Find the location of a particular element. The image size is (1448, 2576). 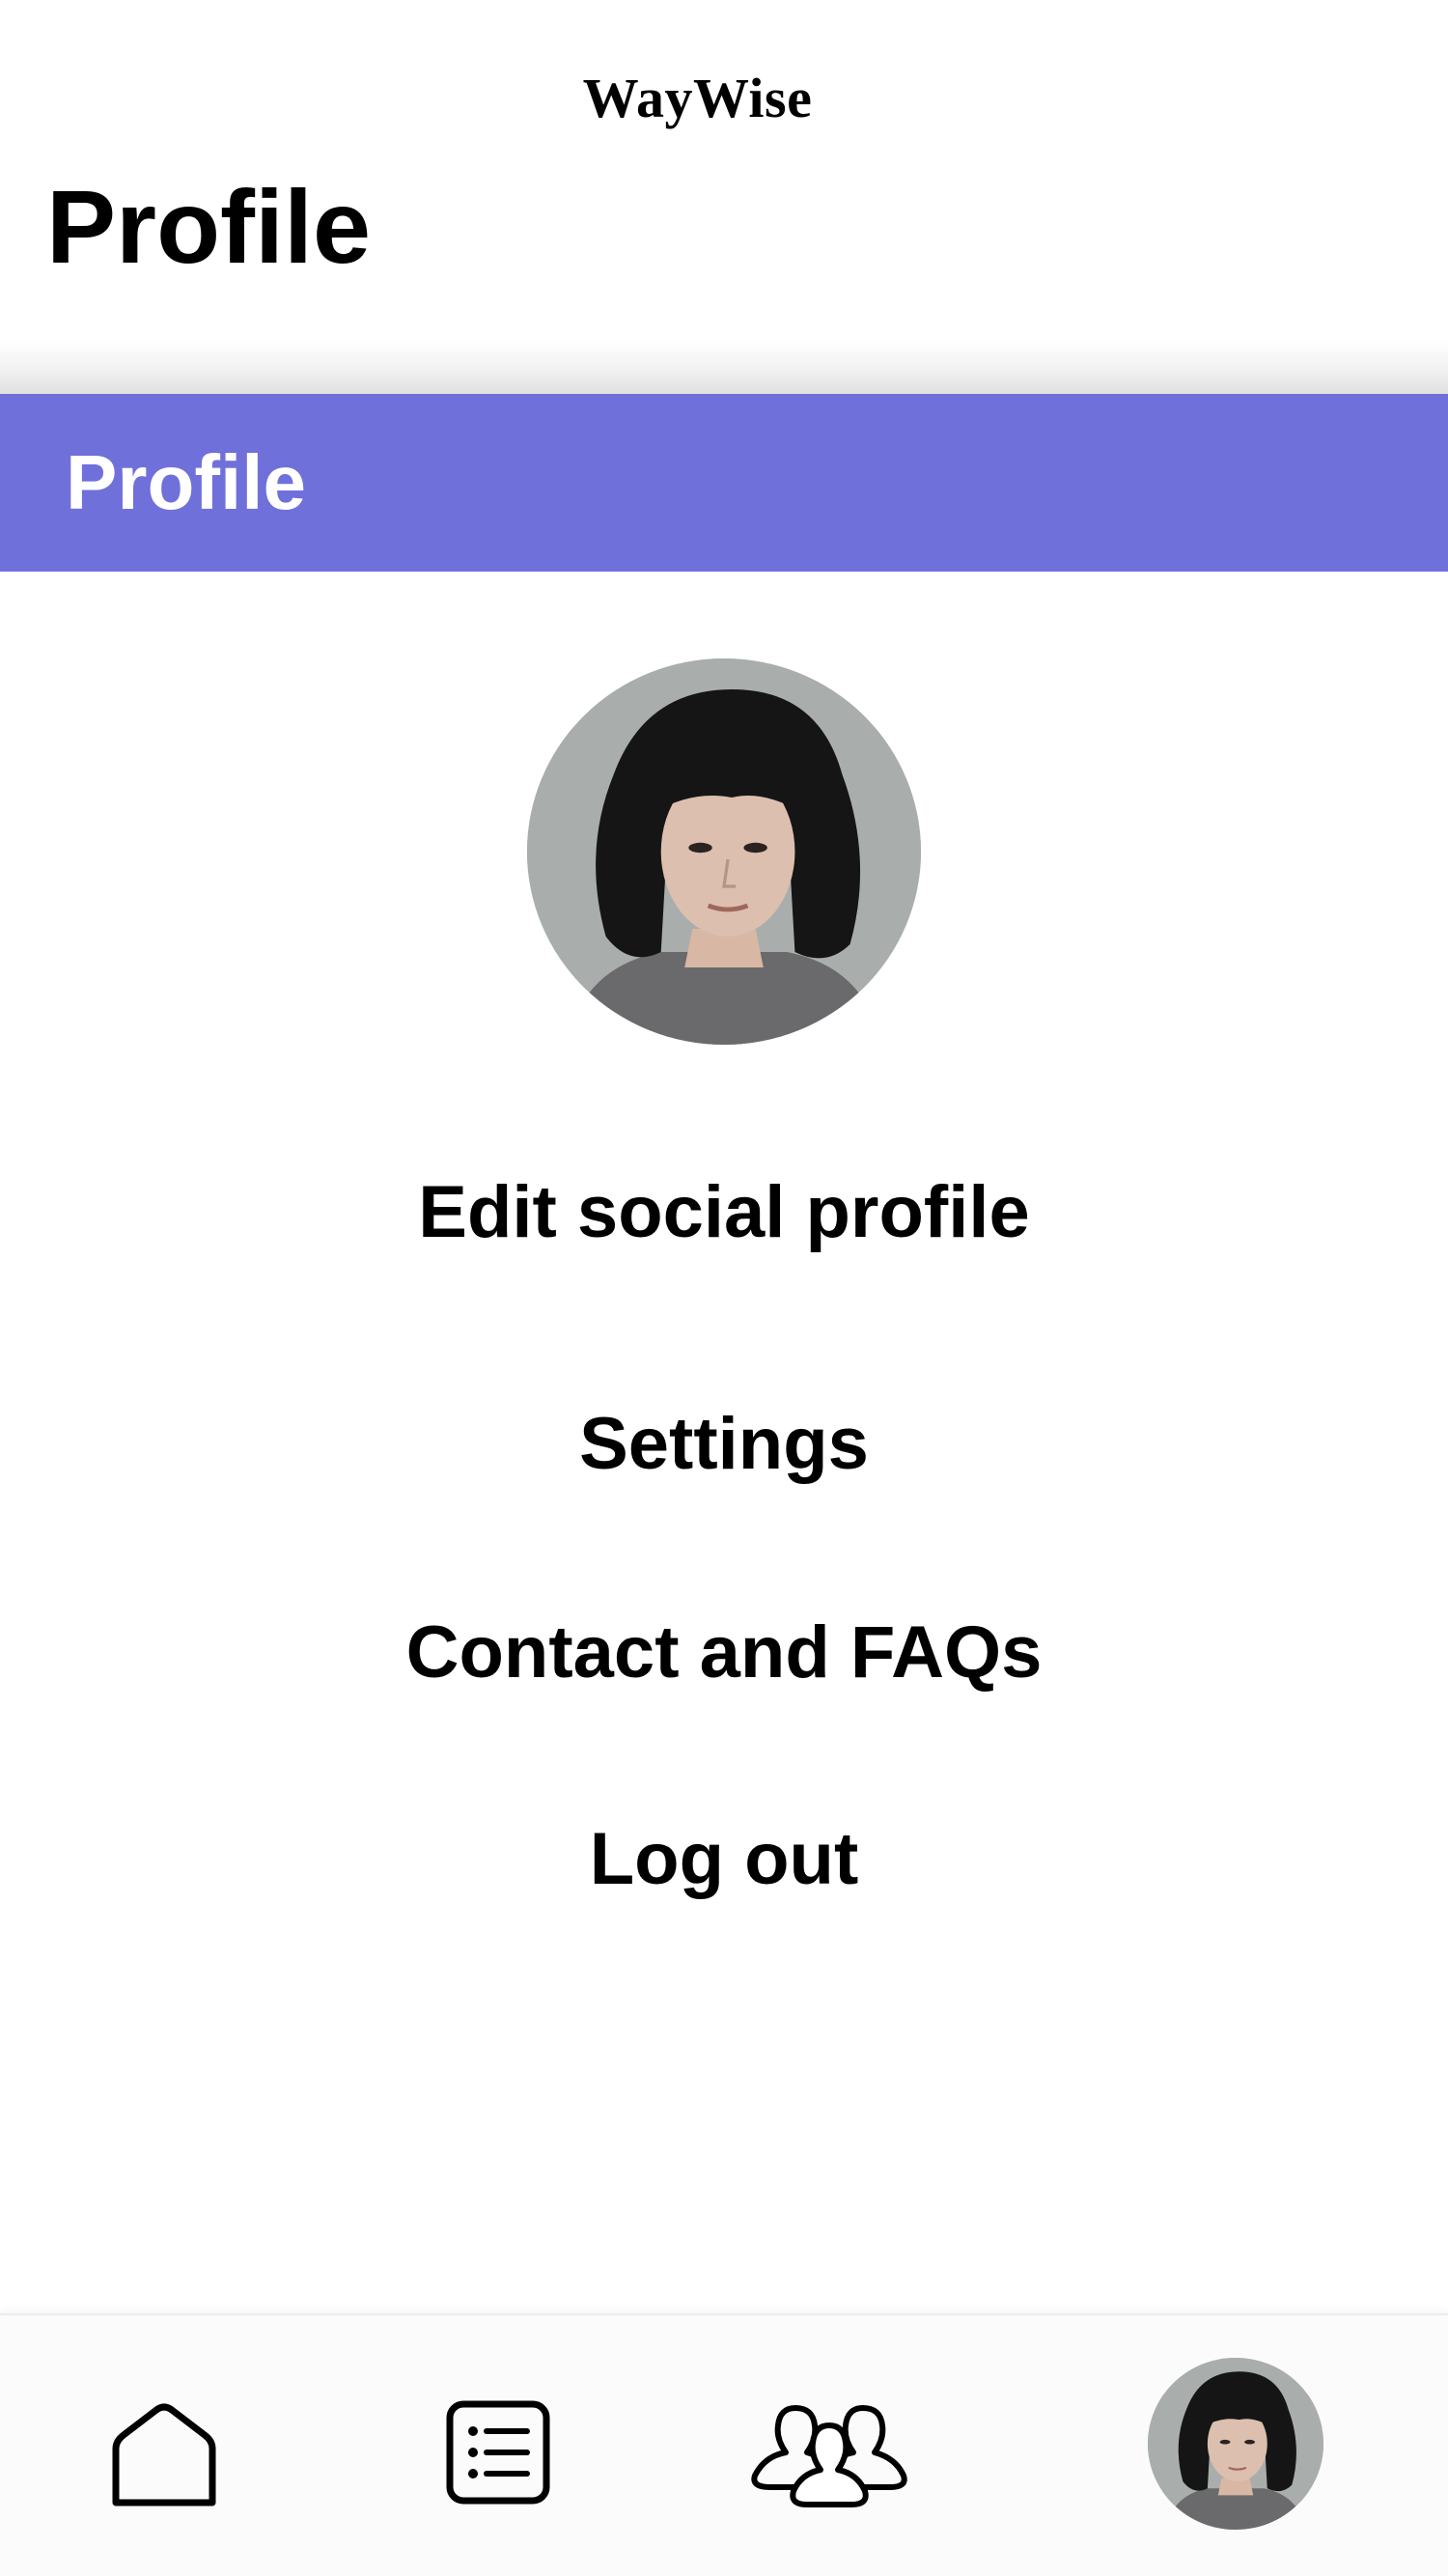

header-divider-shadow is located at coordinates (724, 367).